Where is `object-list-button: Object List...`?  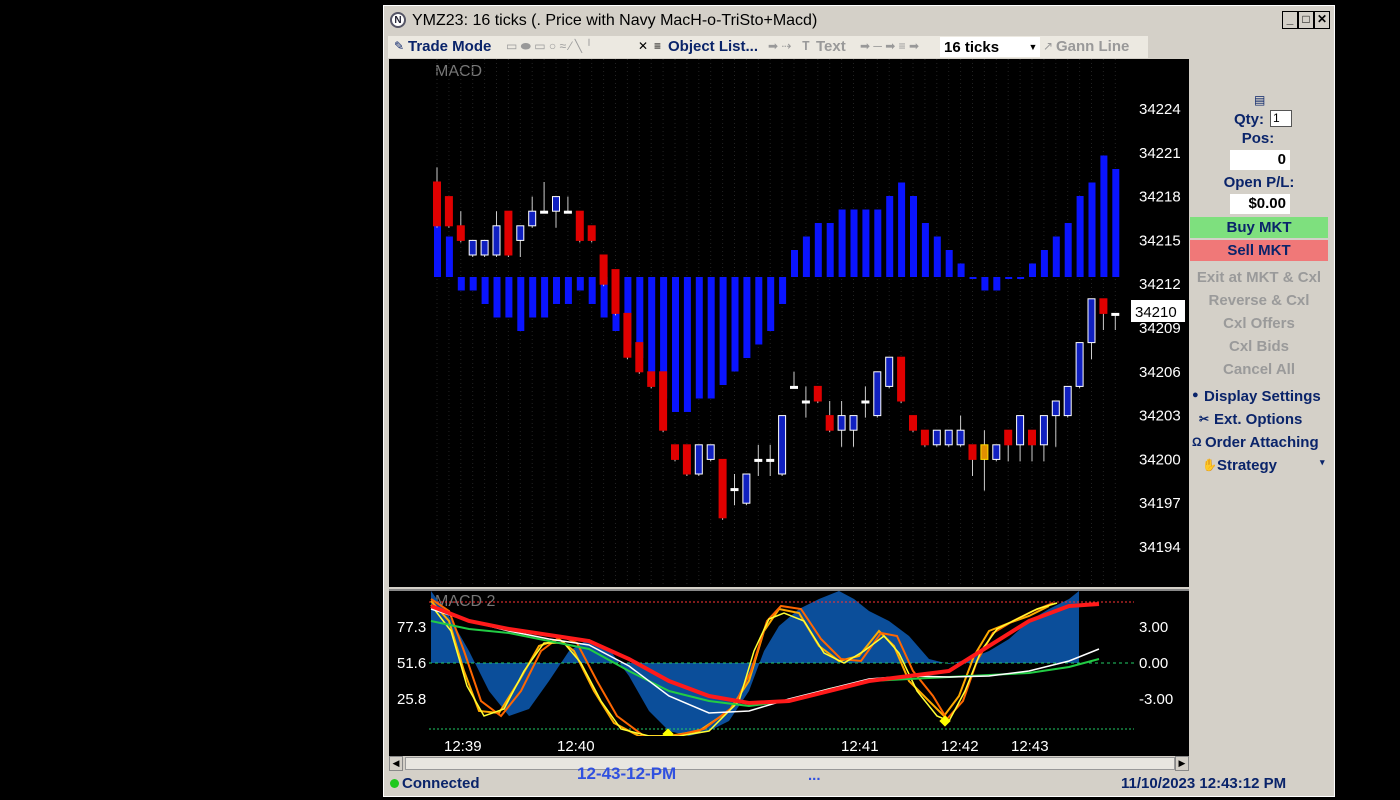
object-list-button: Object List... is located at coordinates (713, 46).